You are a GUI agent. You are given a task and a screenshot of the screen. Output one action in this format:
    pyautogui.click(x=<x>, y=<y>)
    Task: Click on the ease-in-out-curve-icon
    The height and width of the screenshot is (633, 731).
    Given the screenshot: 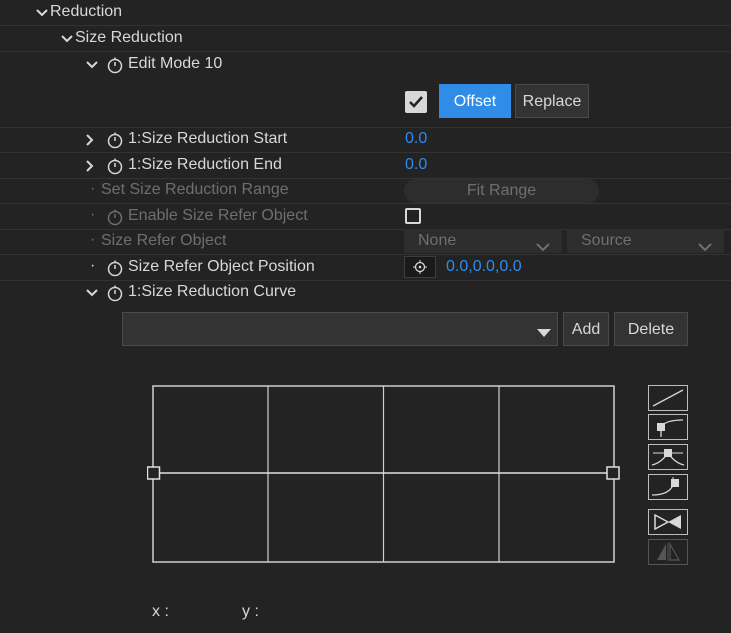 What is the action you would take?
    pyautogui.click(x=668, y=457)
    